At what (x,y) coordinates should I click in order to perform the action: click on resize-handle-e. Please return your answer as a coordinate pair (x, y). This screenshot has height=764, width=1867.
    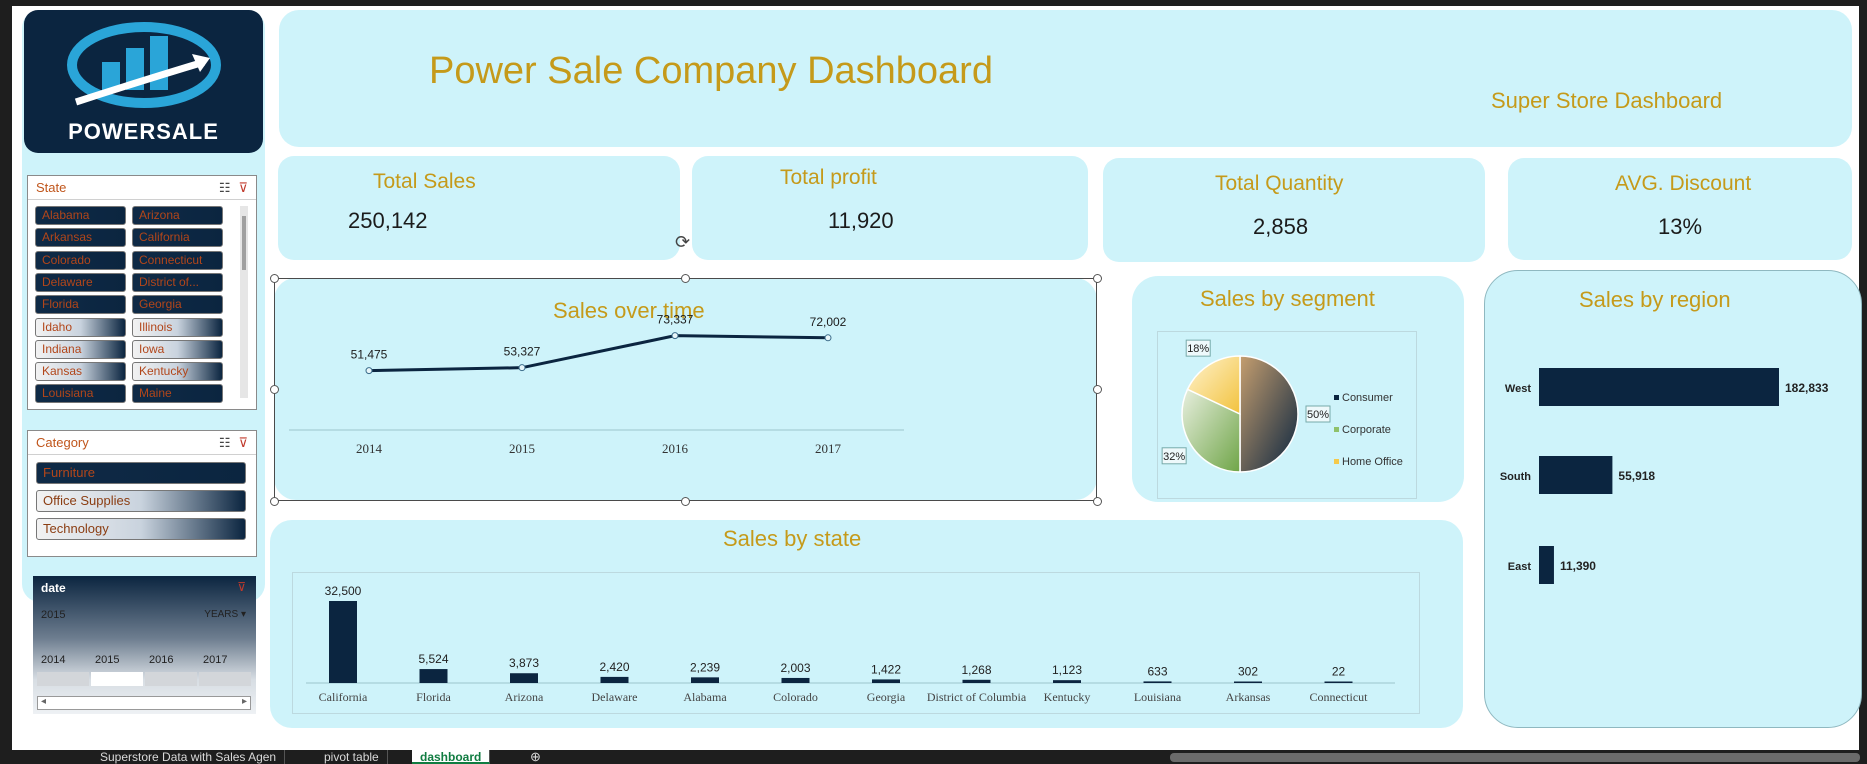
    Looking at the image, I should click on (1097, 389).